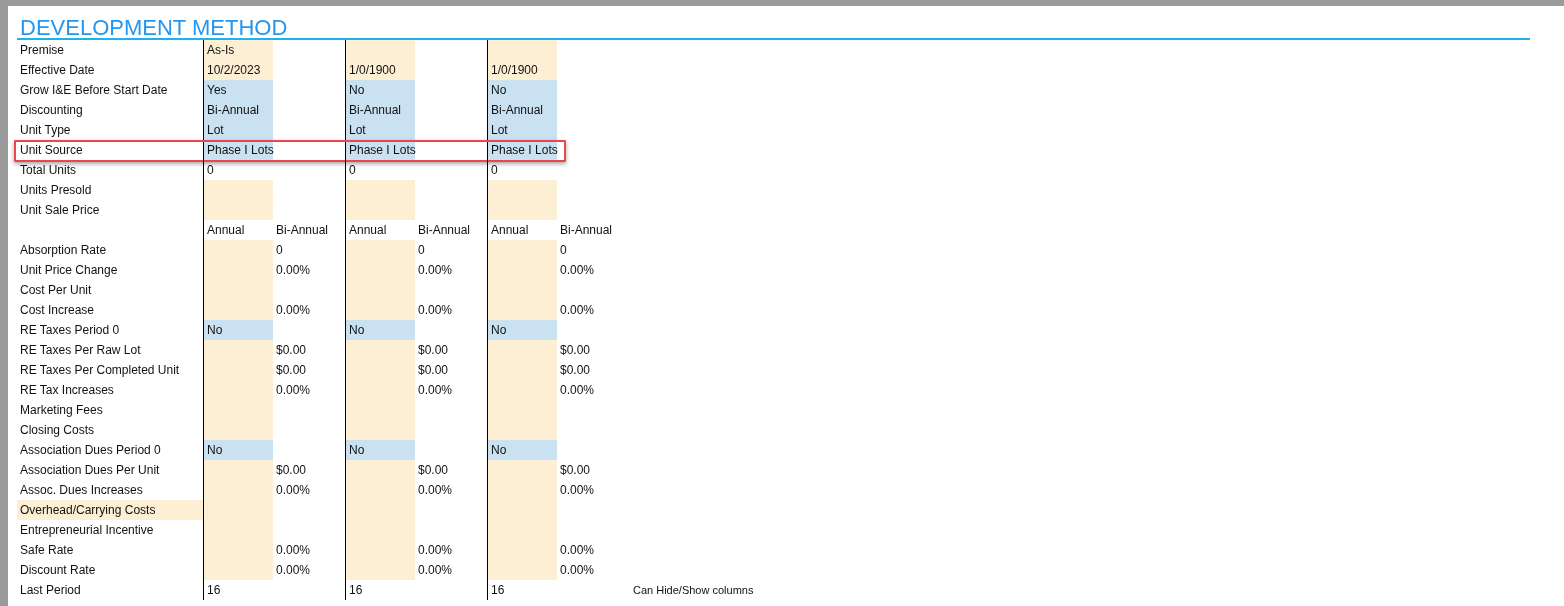 Image resolution: width=1564 pixels, height=606 pixels. I want to click on dropdown-cell: Yes, so click(238, 90).